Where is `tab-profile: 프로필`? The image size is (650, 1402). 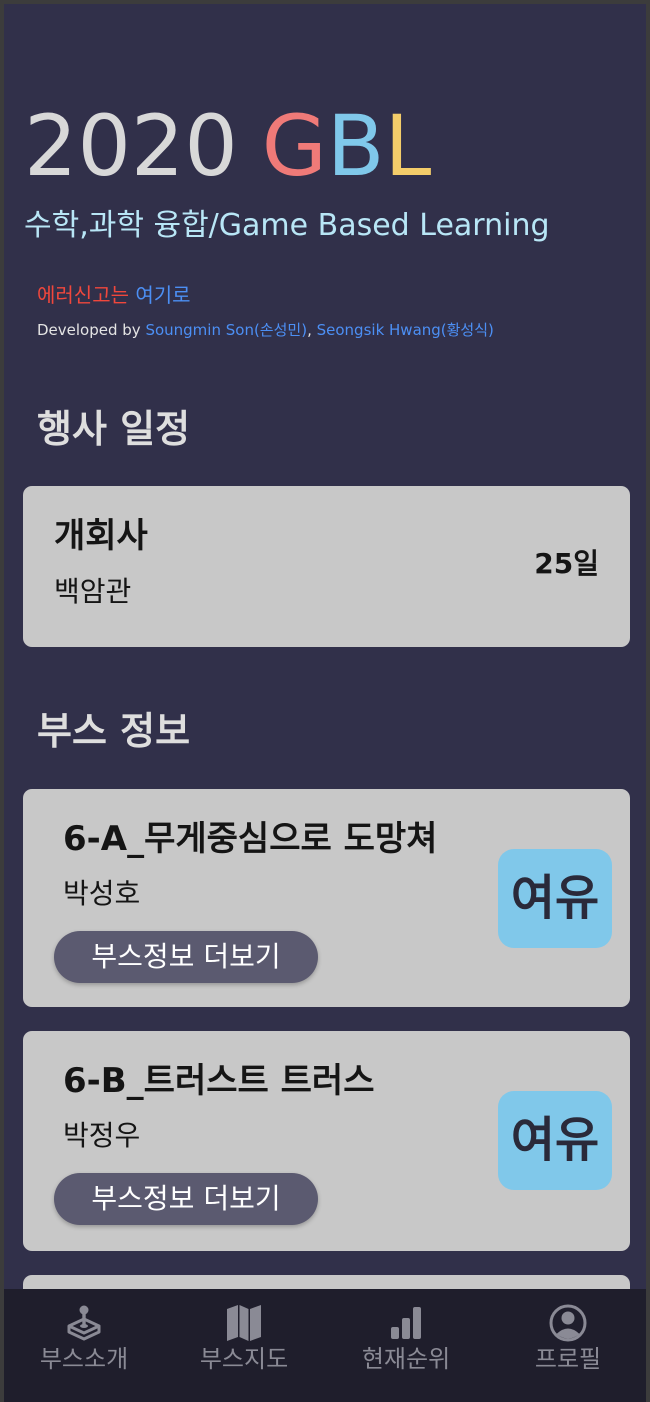
tab-profile: 프로필 is located at coordinates (567, 1345).